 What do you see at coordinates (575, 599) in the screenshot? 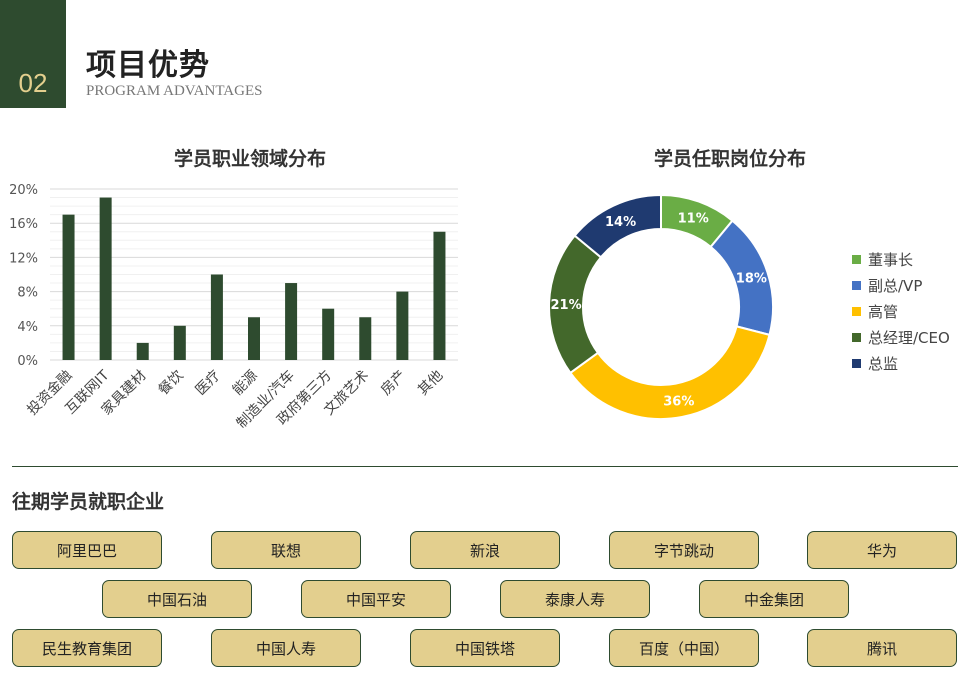
I see `company-badge: 泰康人寿` at bounding box center [575, 599].